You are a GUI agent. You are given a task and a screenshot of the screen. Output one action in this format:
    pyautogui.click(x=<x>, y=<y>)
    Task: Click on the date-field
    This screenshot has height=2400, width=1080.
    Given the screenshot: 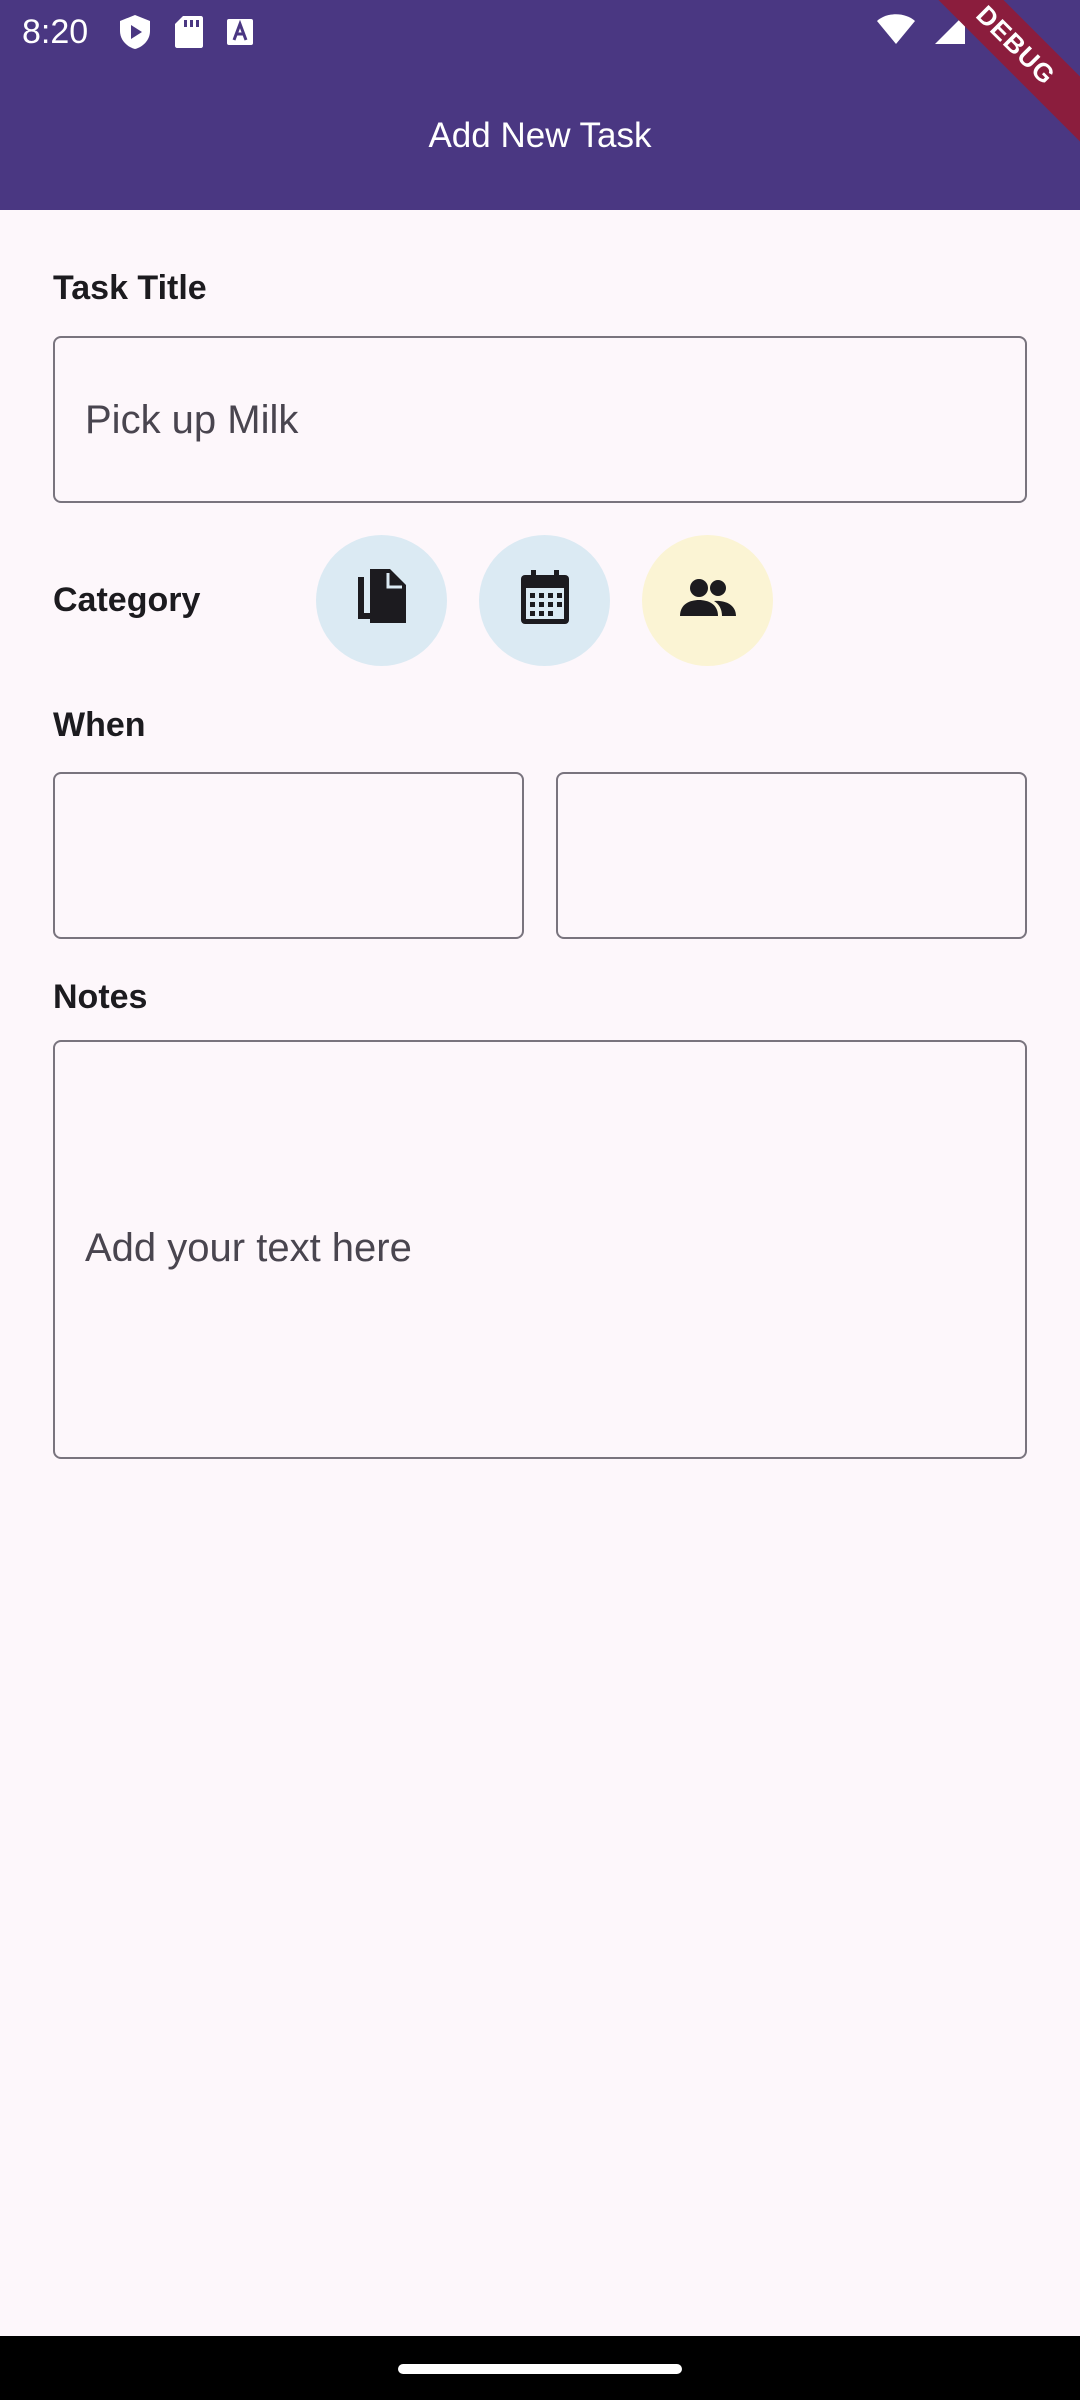 What is the action you would take?
    pyautogui.click(x=288, y=855)
    